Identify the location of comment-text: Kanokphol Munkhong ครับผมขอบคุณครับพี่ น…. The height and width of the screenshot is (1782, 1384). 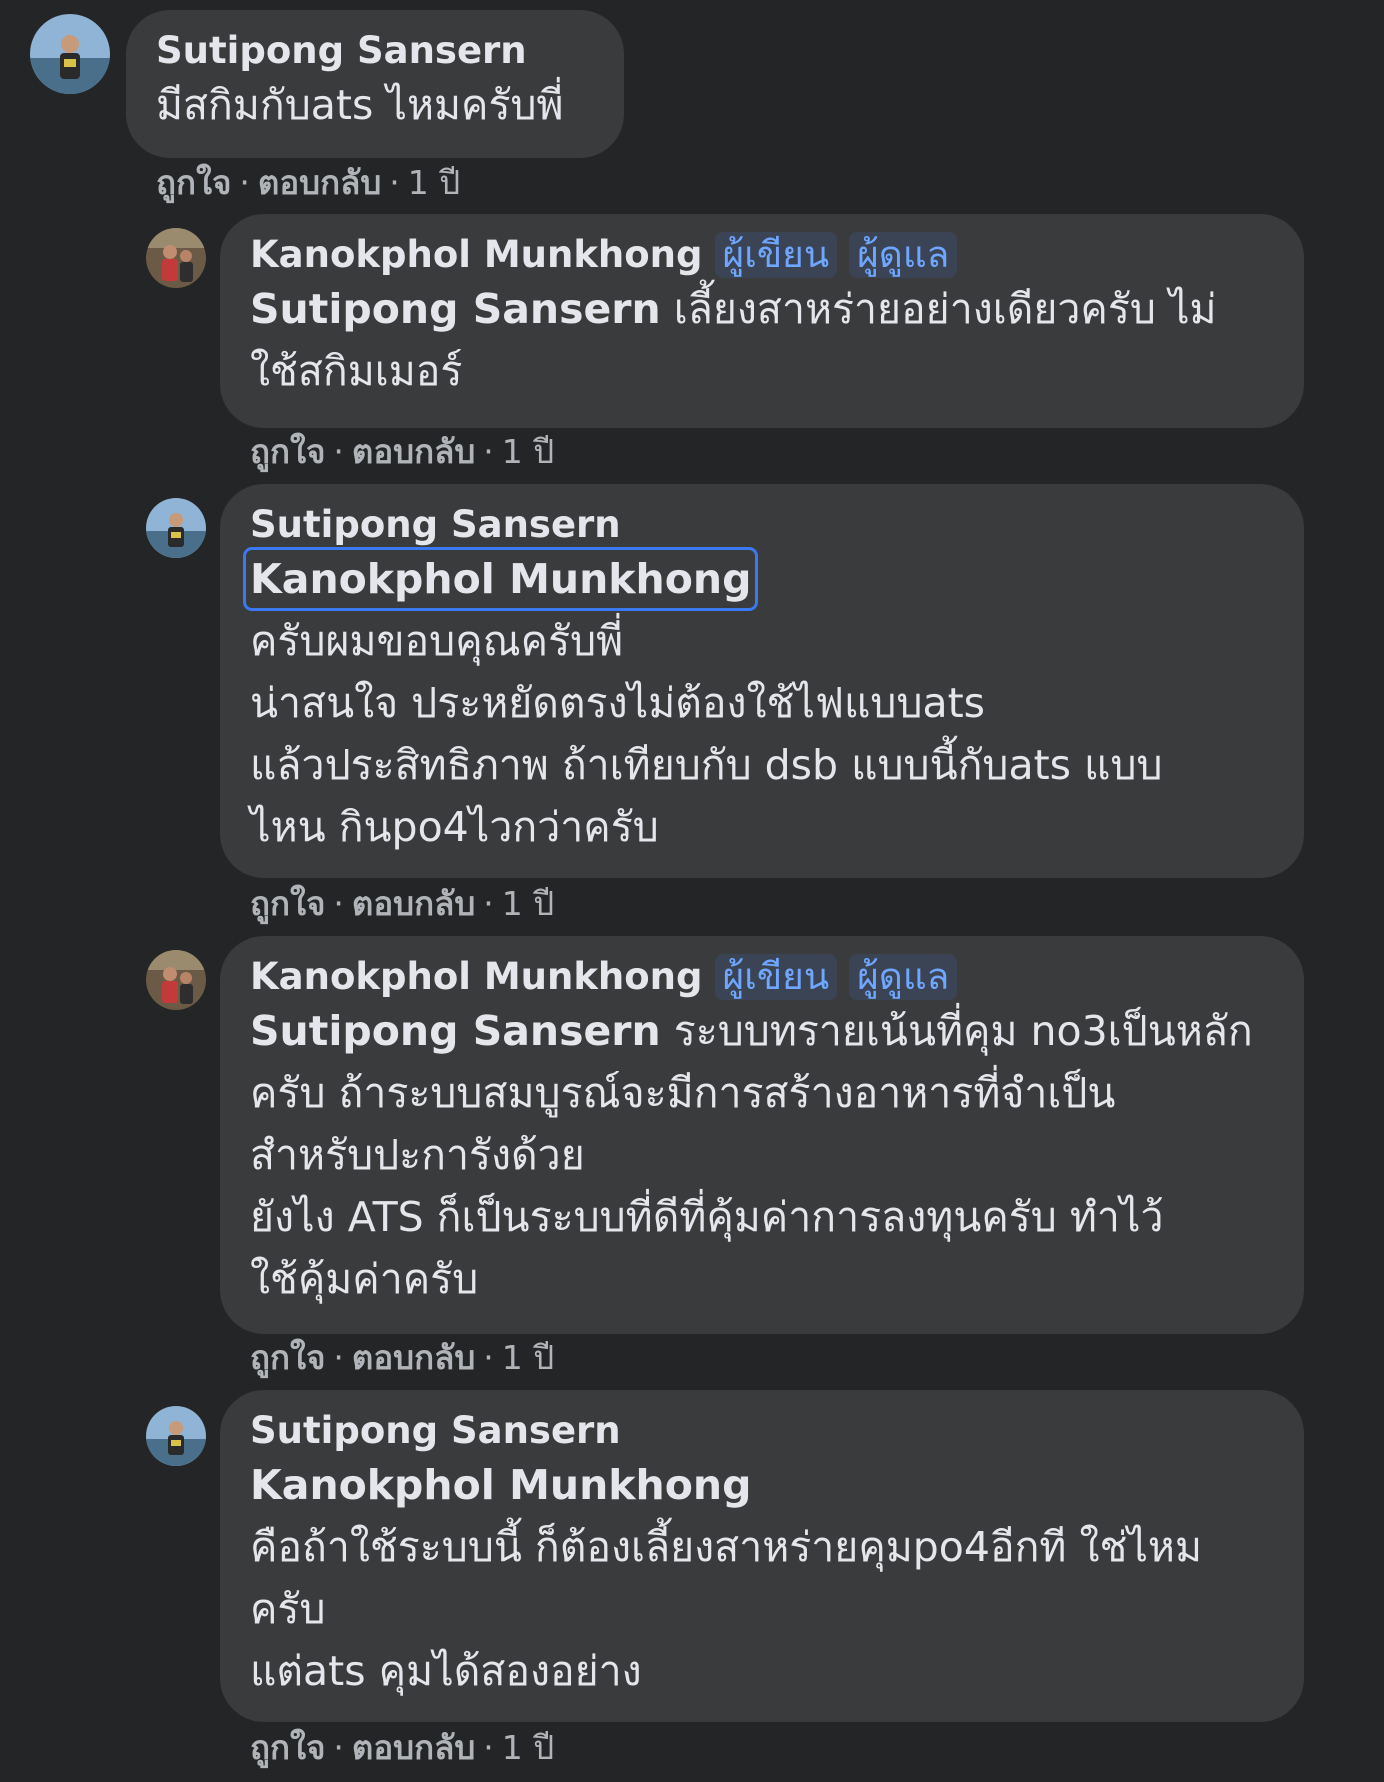
(759, 702).